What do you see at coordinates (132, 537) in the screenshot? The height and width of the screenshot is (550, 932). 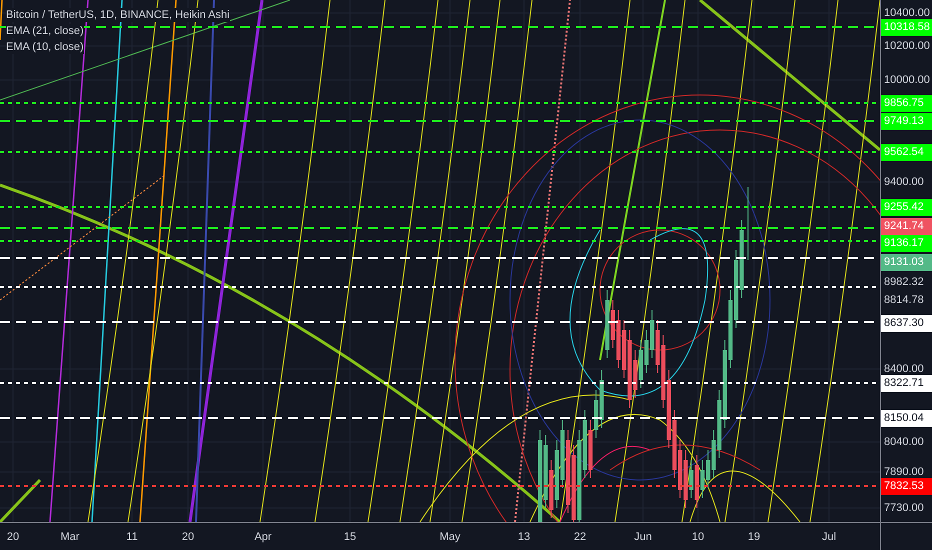 I see `date-label: 11` at bounding box center [132, 537].